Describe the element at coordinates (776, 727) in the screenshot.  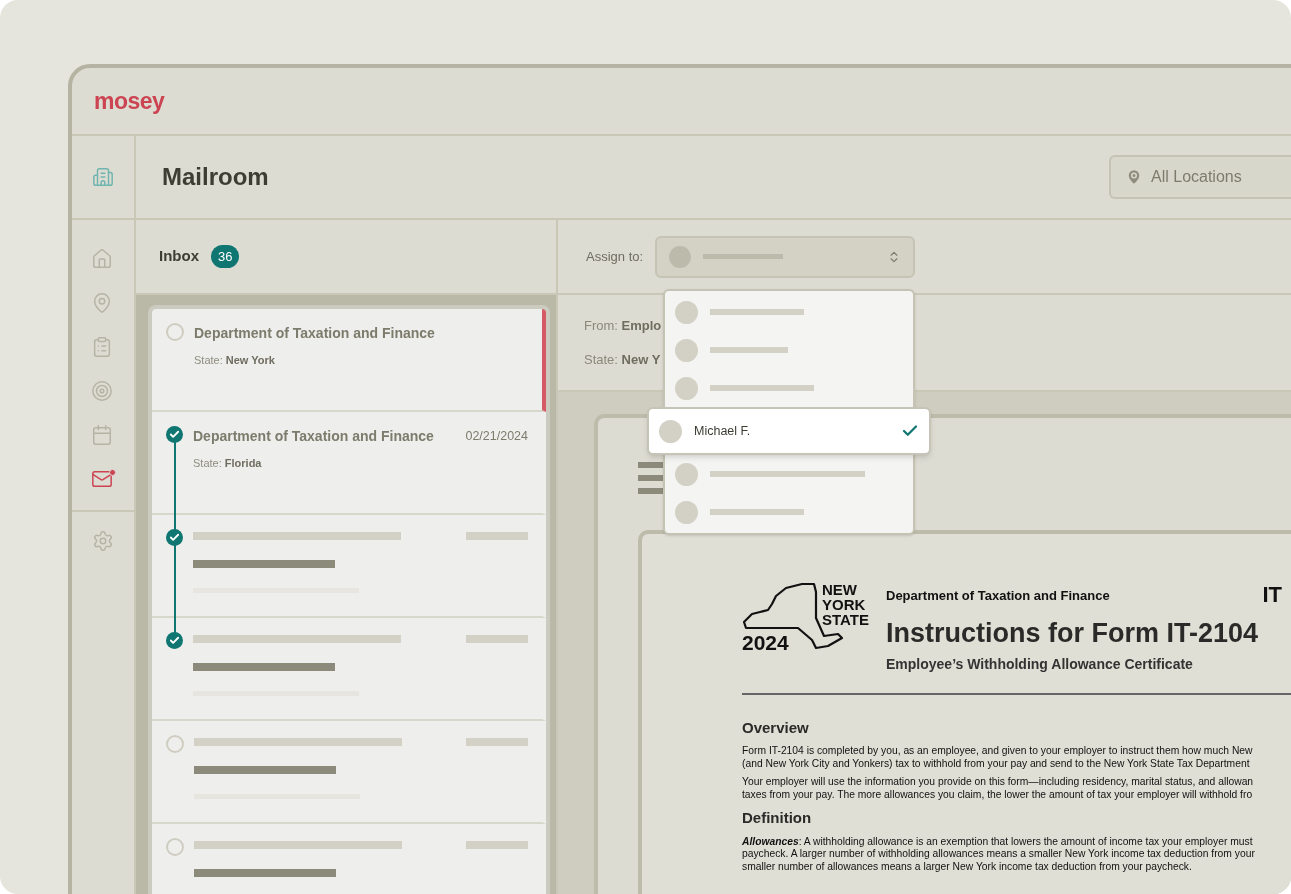
I see `section-heading: Overview` at that location.